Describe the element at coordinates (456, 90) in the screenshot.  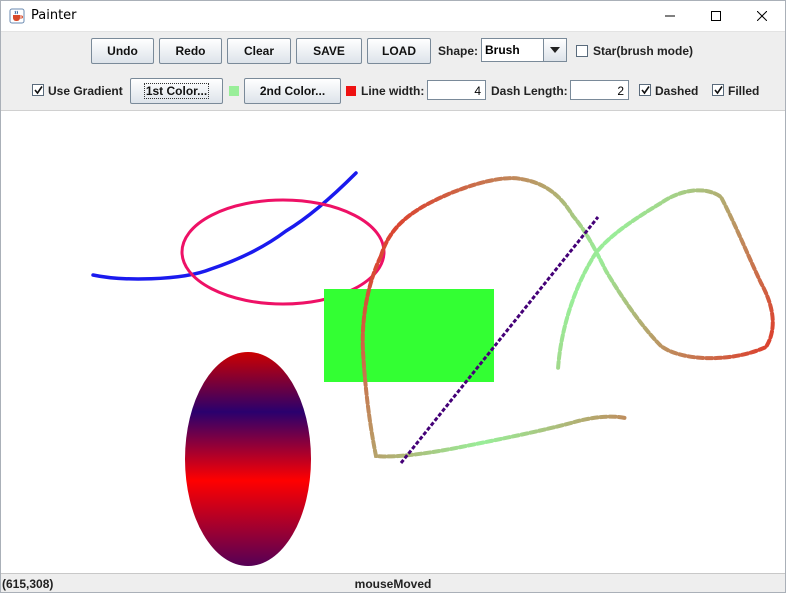
I see `line-width-field: 4` at that location.